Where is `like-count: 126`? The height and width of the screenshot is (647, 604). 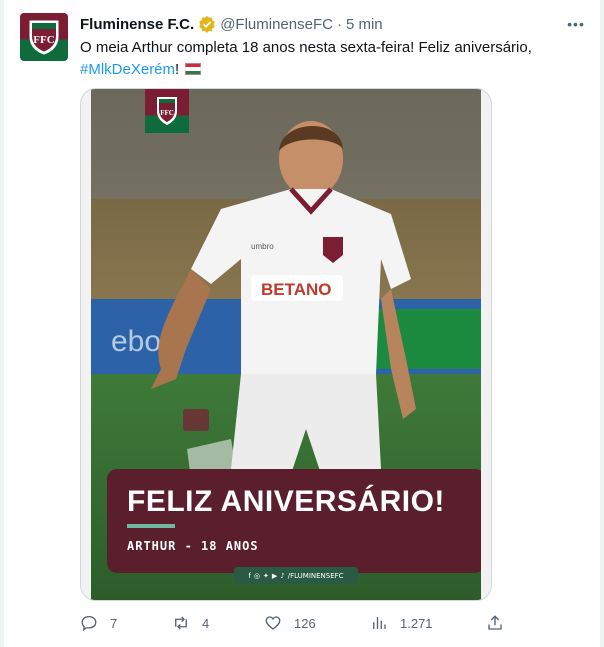
like-count: 126 is located at coordinates (305, 623).